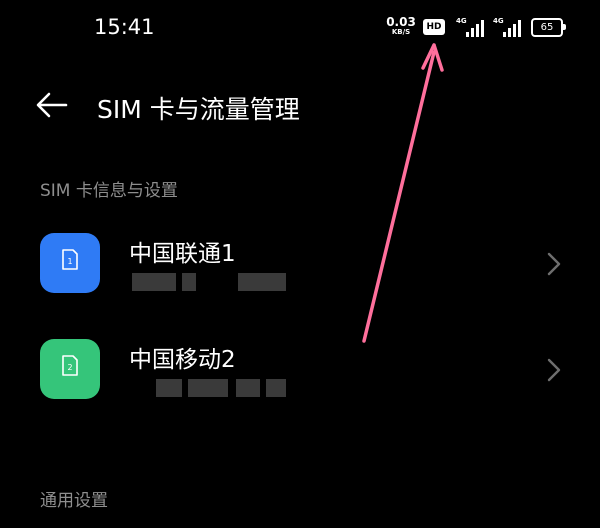  Describe the element at coordinates (182, 254) in the screenshot. I see `sim-card-name: 中国联通1` at that location.